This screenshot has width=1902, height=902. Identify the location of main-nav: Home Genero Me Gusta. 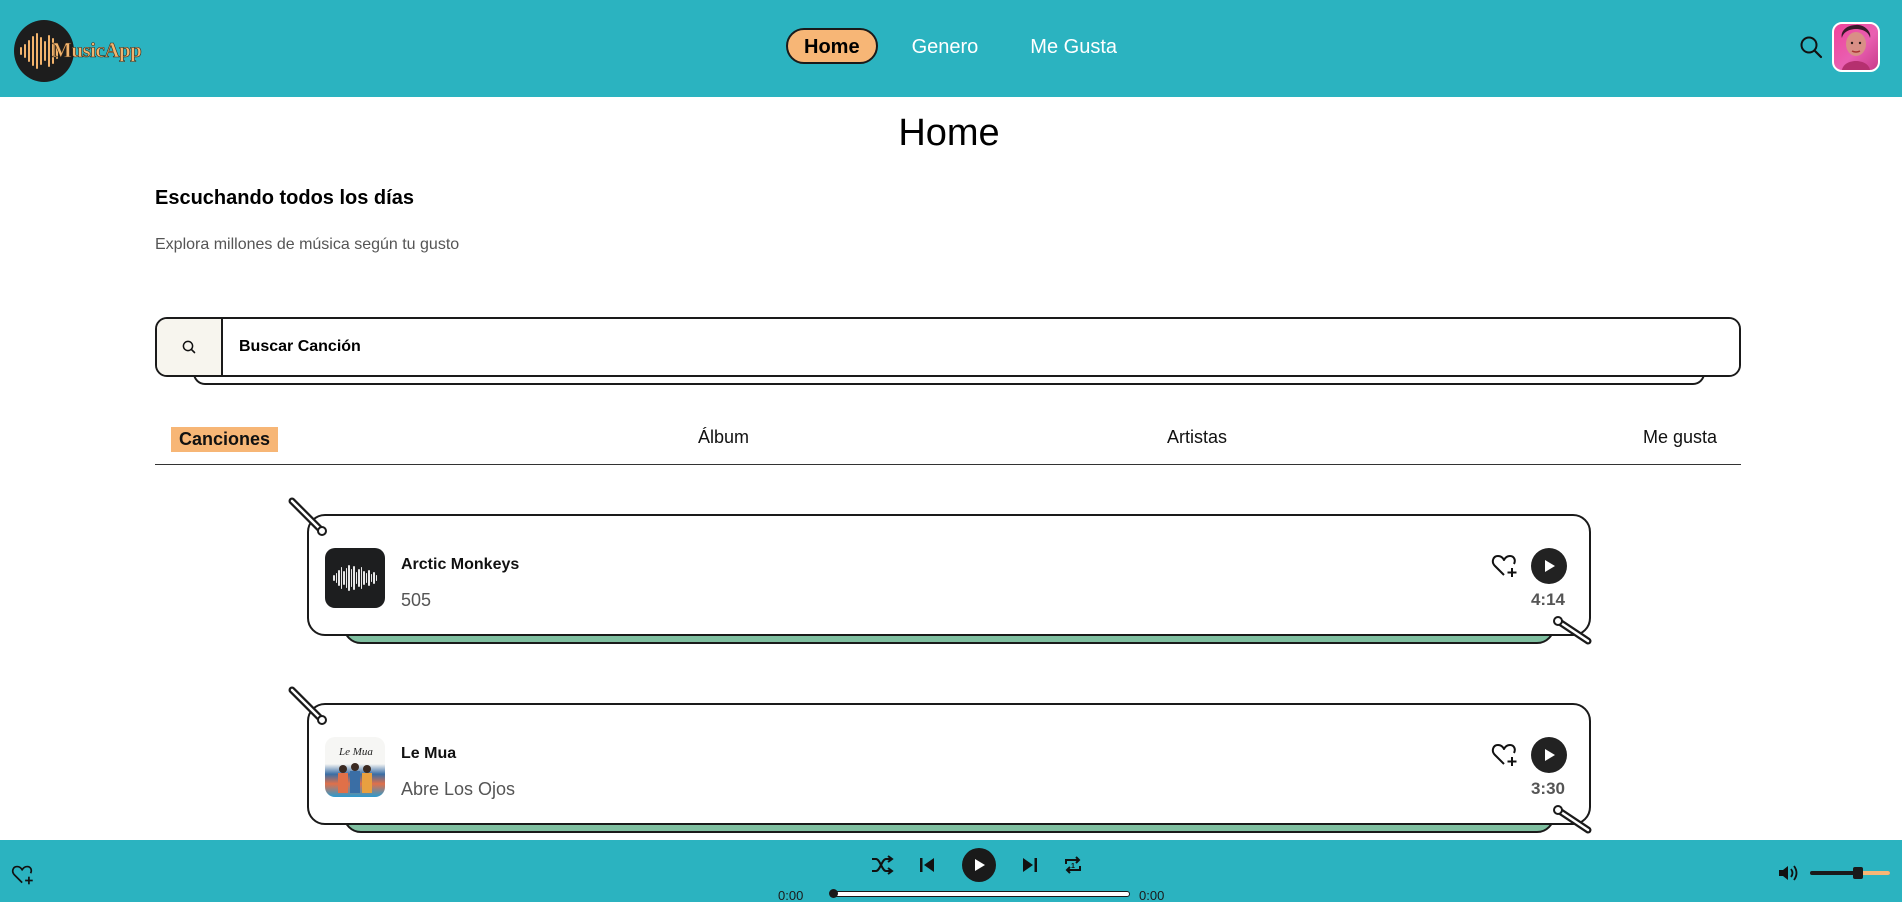
(960, 46).